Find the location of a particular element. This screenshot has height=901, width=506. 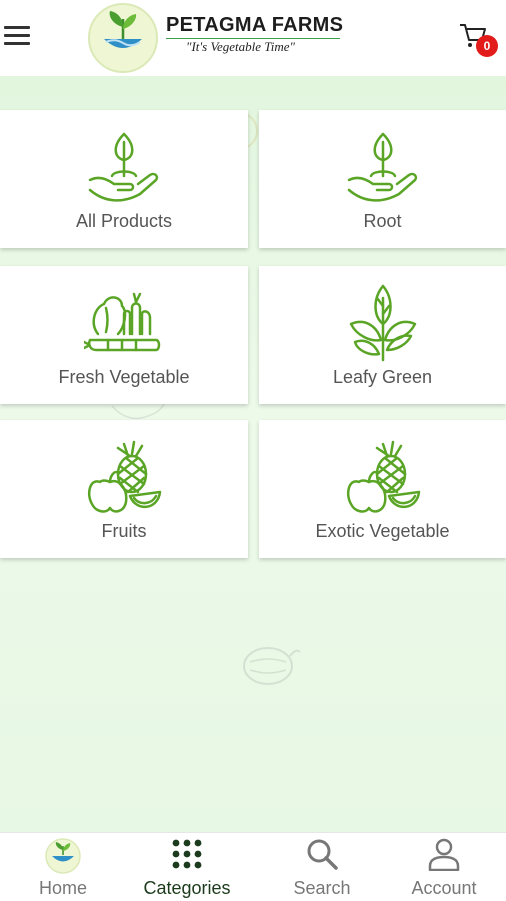

leaves-icon is located at coordinates (382, 323).